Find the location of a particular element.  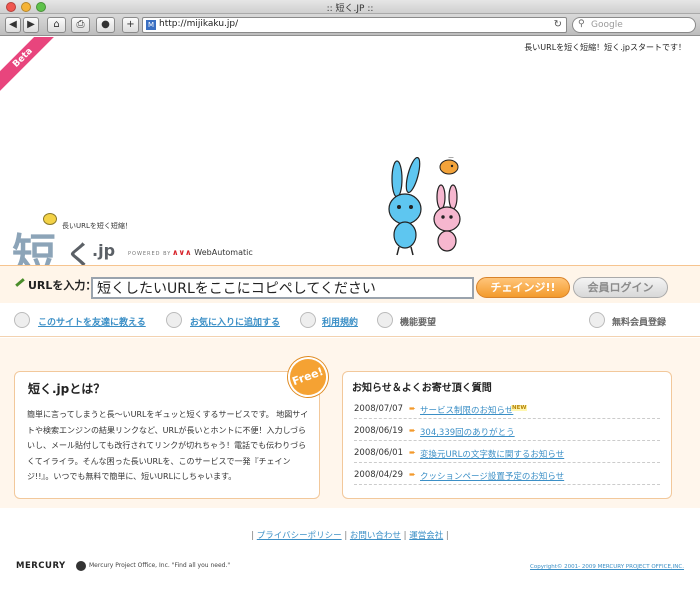

privacy-policy-link: プライバシーポリシー is located at coordinates (299, 536).